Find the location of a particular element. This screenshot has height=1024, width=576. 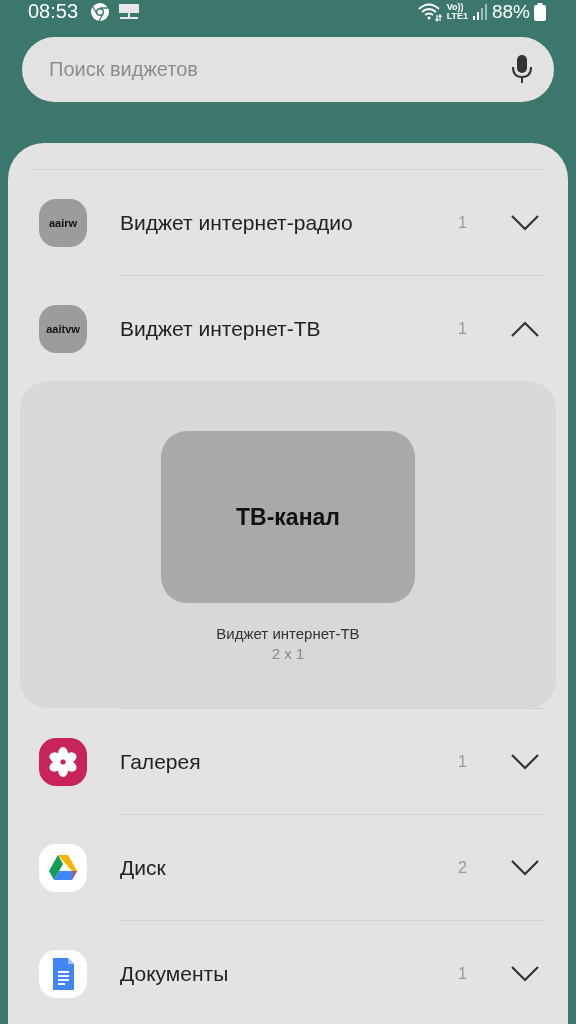

widget-count: 2 is located at coordinates (463, 867).